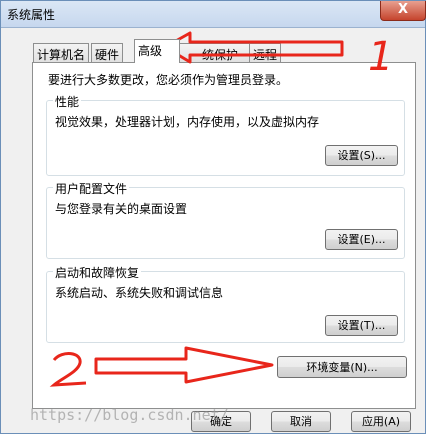  I want to click on tab-remote: 远程, so click(265, 52).